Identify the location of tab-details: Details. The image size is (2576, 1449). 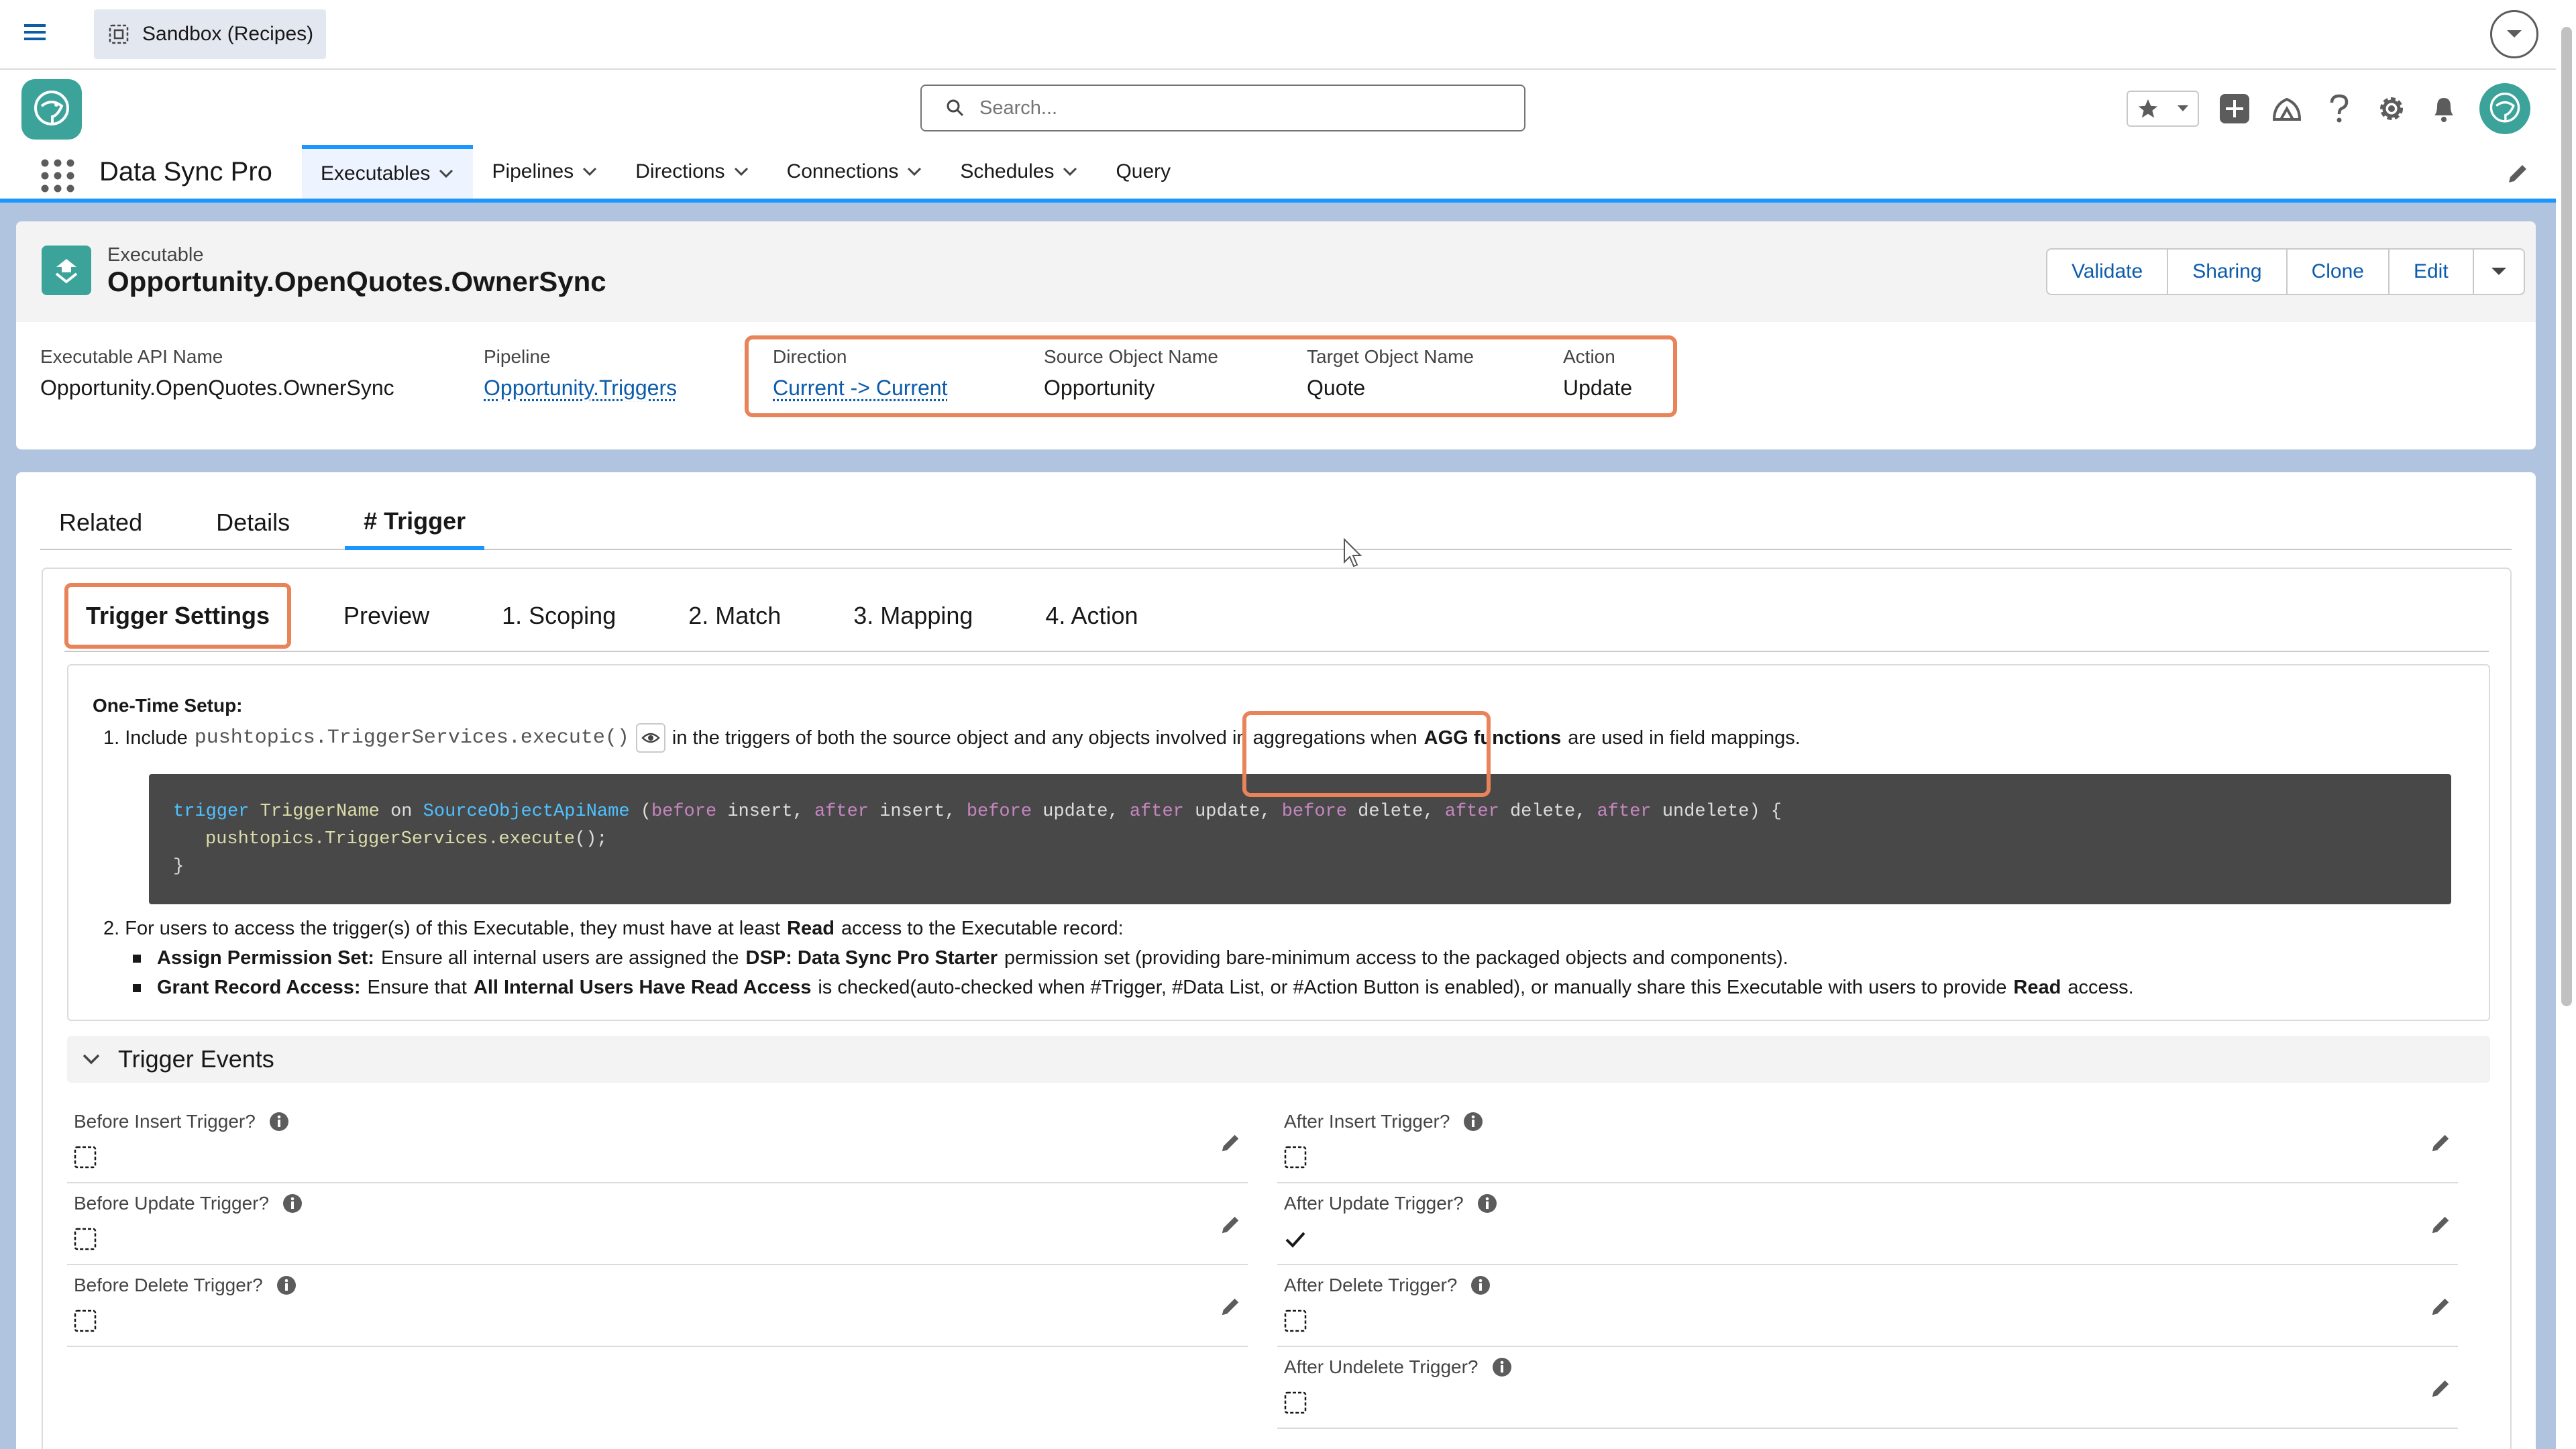
(253, 522).